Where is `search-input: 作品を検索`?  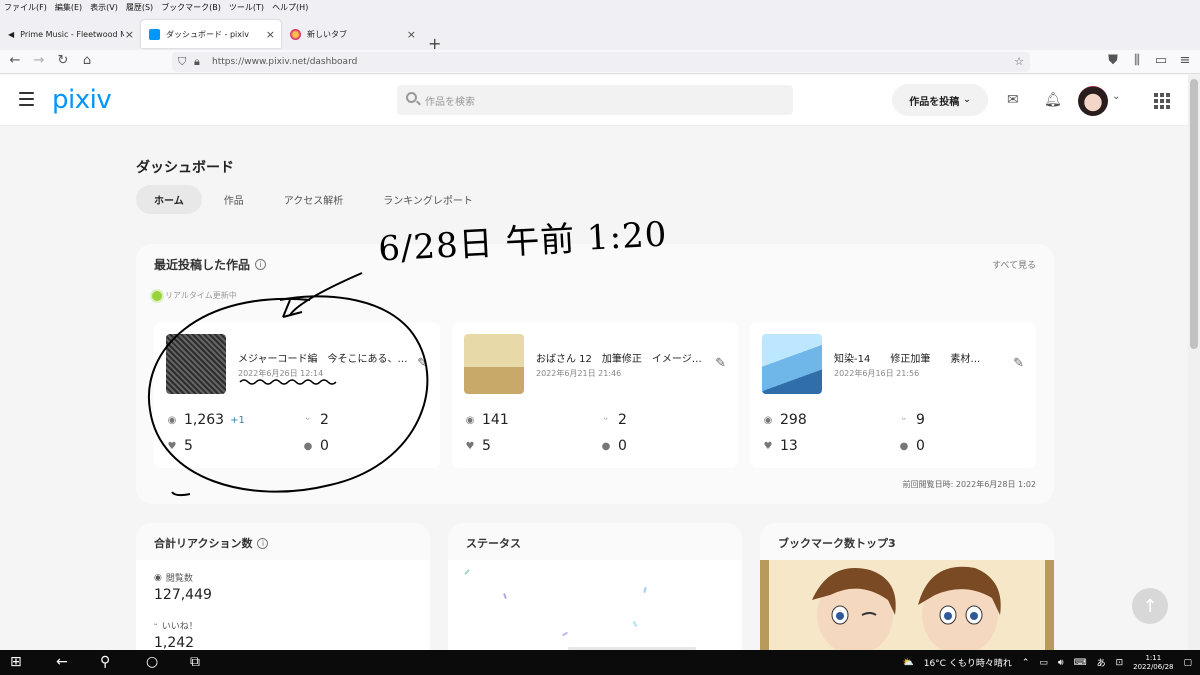
search-input: 作品を検索 is located at coordinates (595, 100).